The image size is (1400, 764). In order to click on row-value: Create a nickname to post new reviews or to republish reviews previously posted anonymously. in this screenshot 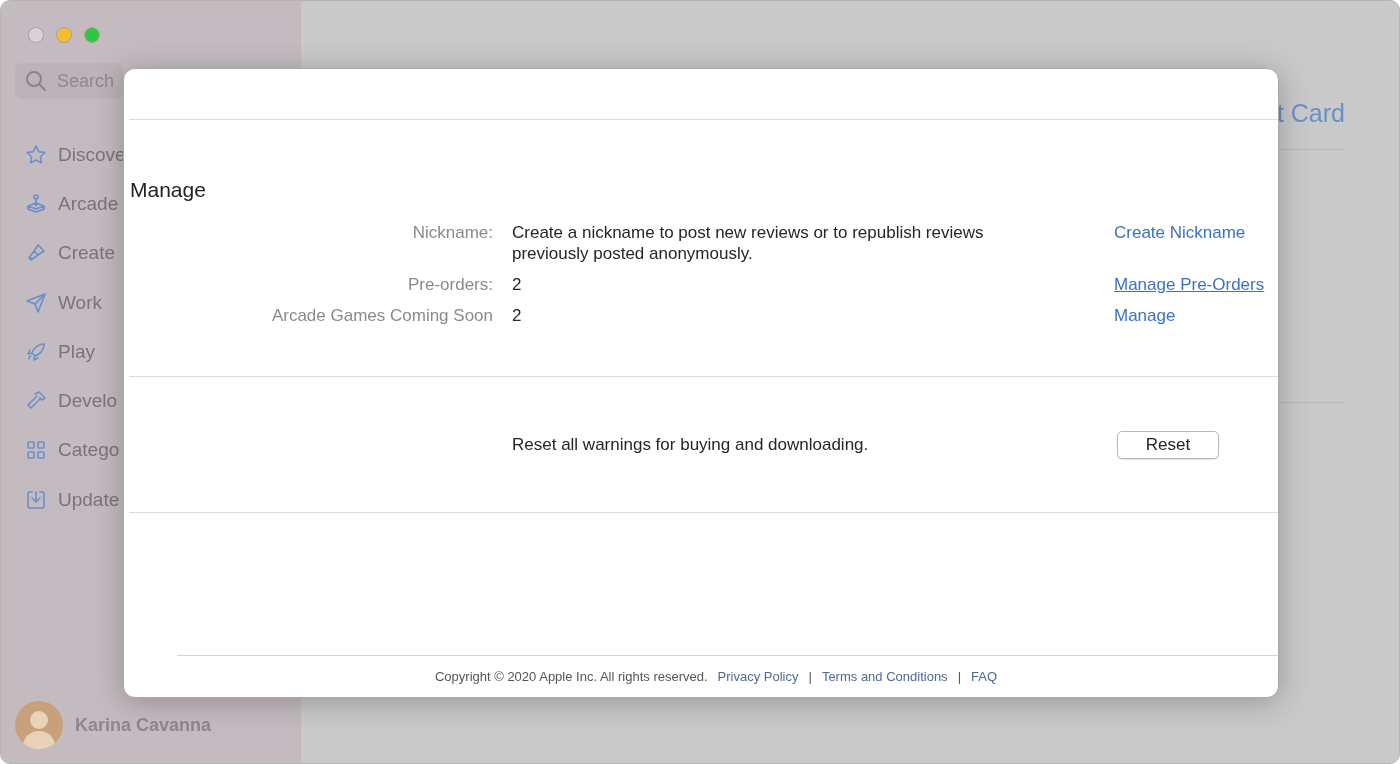, I will do `click(748, 243)`.